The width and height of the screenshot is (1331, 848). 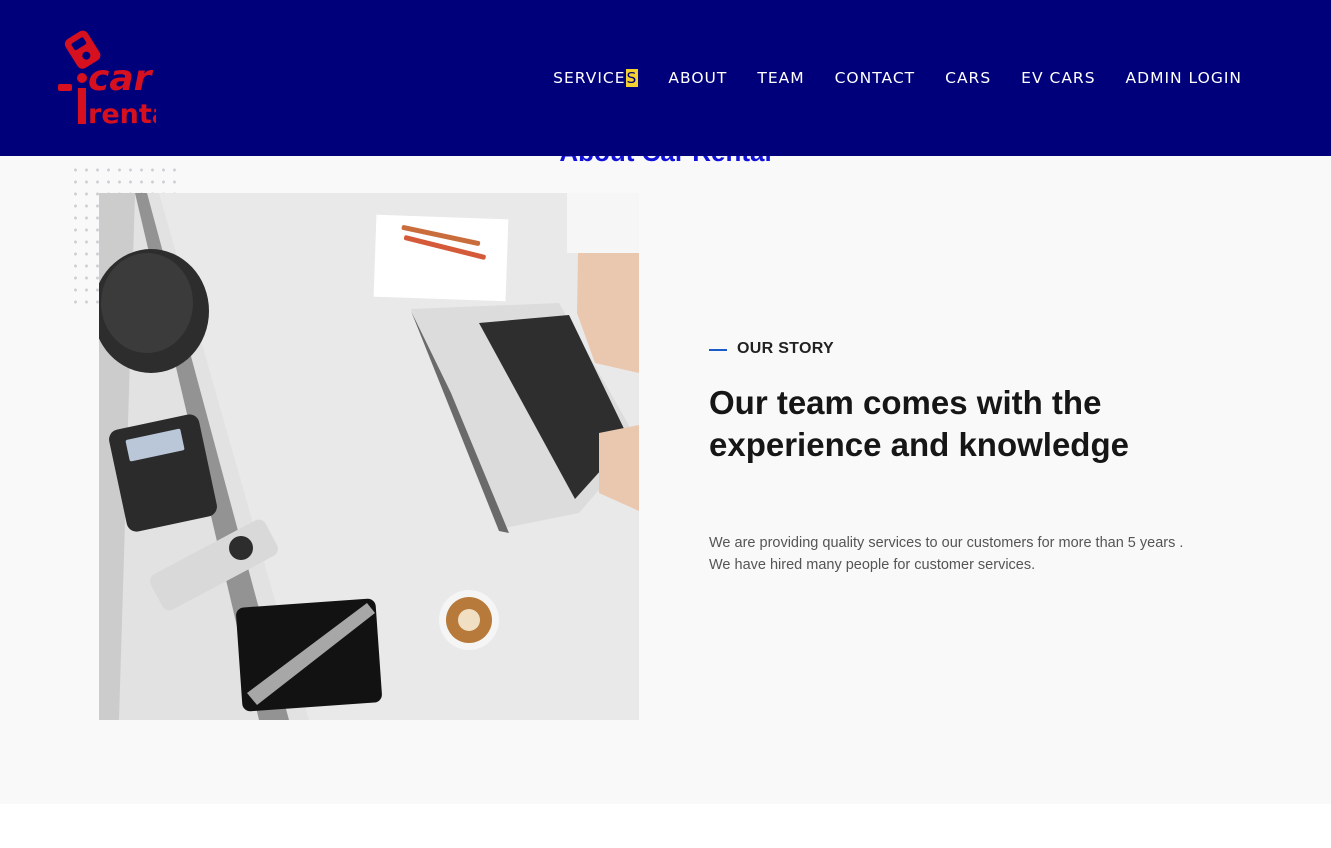 I want to click on eyebrow-accent-line, so click(x=718, y=350).